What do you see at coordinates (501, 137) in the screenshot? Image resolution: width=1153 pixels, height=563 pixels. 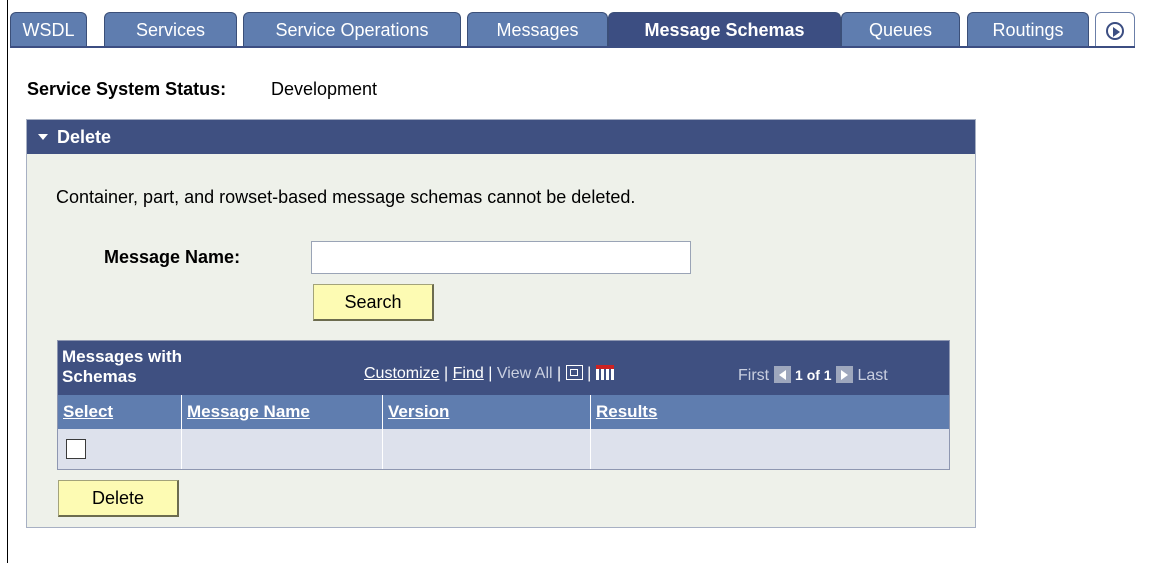 I see `delete-panel-header: Delete` at bounding box center [501, 137].